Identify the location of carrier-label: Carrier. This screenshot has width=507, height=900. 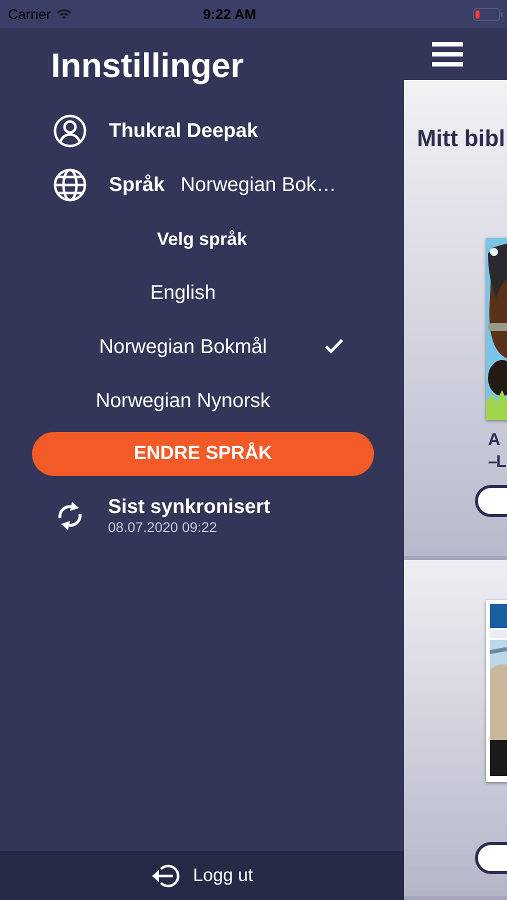
(29, 14).